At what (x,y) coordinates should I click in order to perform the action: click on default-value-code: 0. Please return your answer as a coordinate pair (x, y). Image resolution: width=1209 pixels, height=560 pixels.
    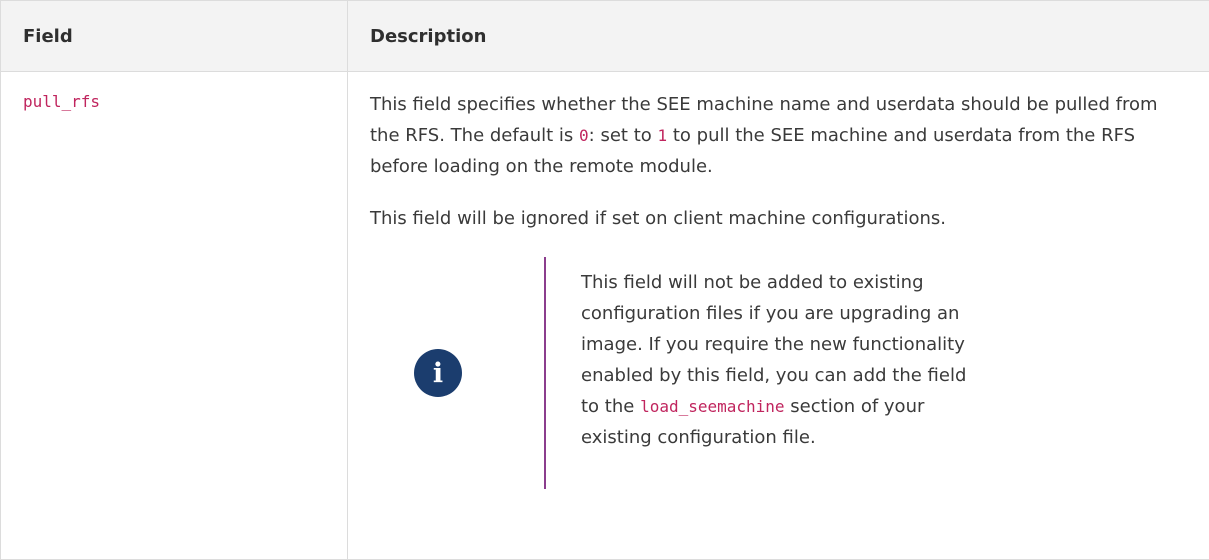
    Looking at the image, I should click on (584, 135).